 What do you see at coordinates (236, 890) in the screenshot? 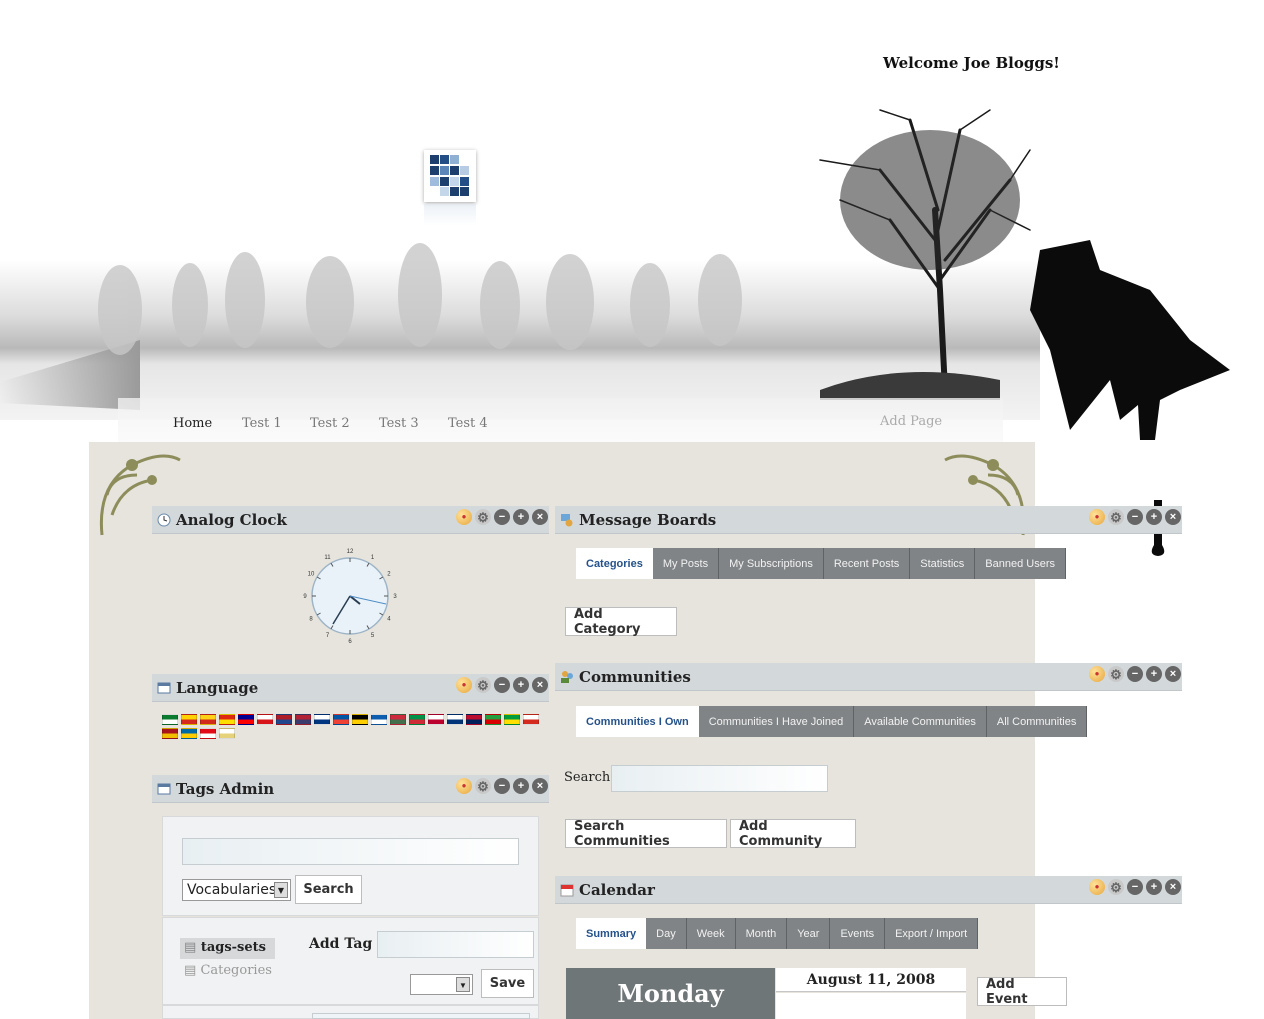
I see `vocabularies-select: Vocabularies ▼` at bounding box center [236, 890].